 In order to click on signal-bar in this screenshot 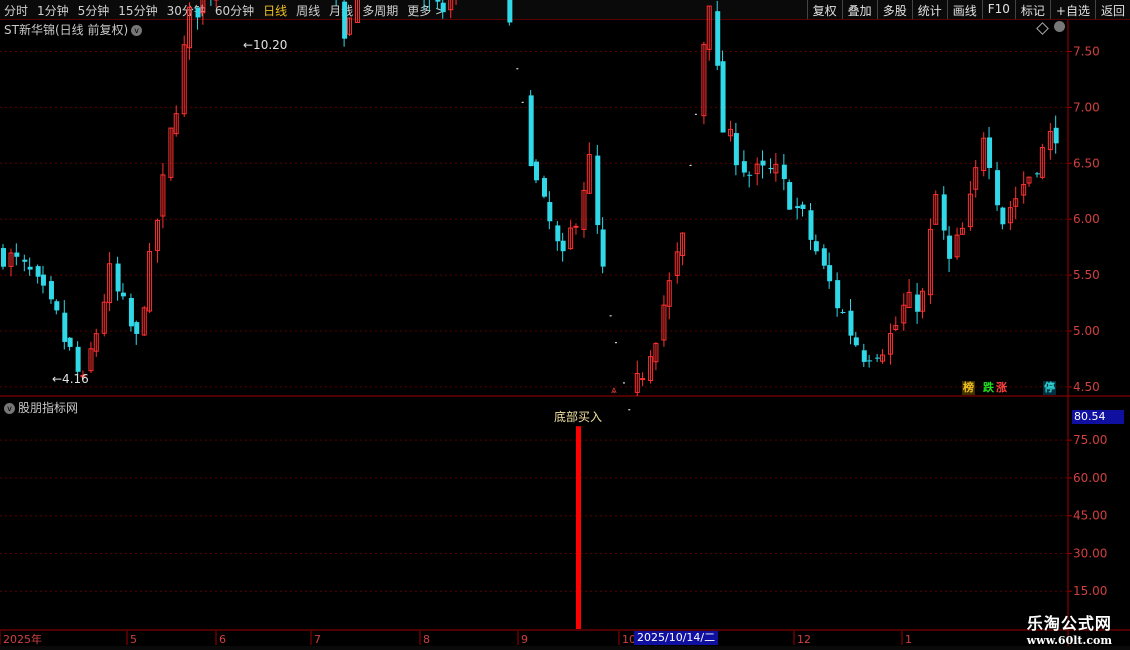, I will do `click(578, 527)`.